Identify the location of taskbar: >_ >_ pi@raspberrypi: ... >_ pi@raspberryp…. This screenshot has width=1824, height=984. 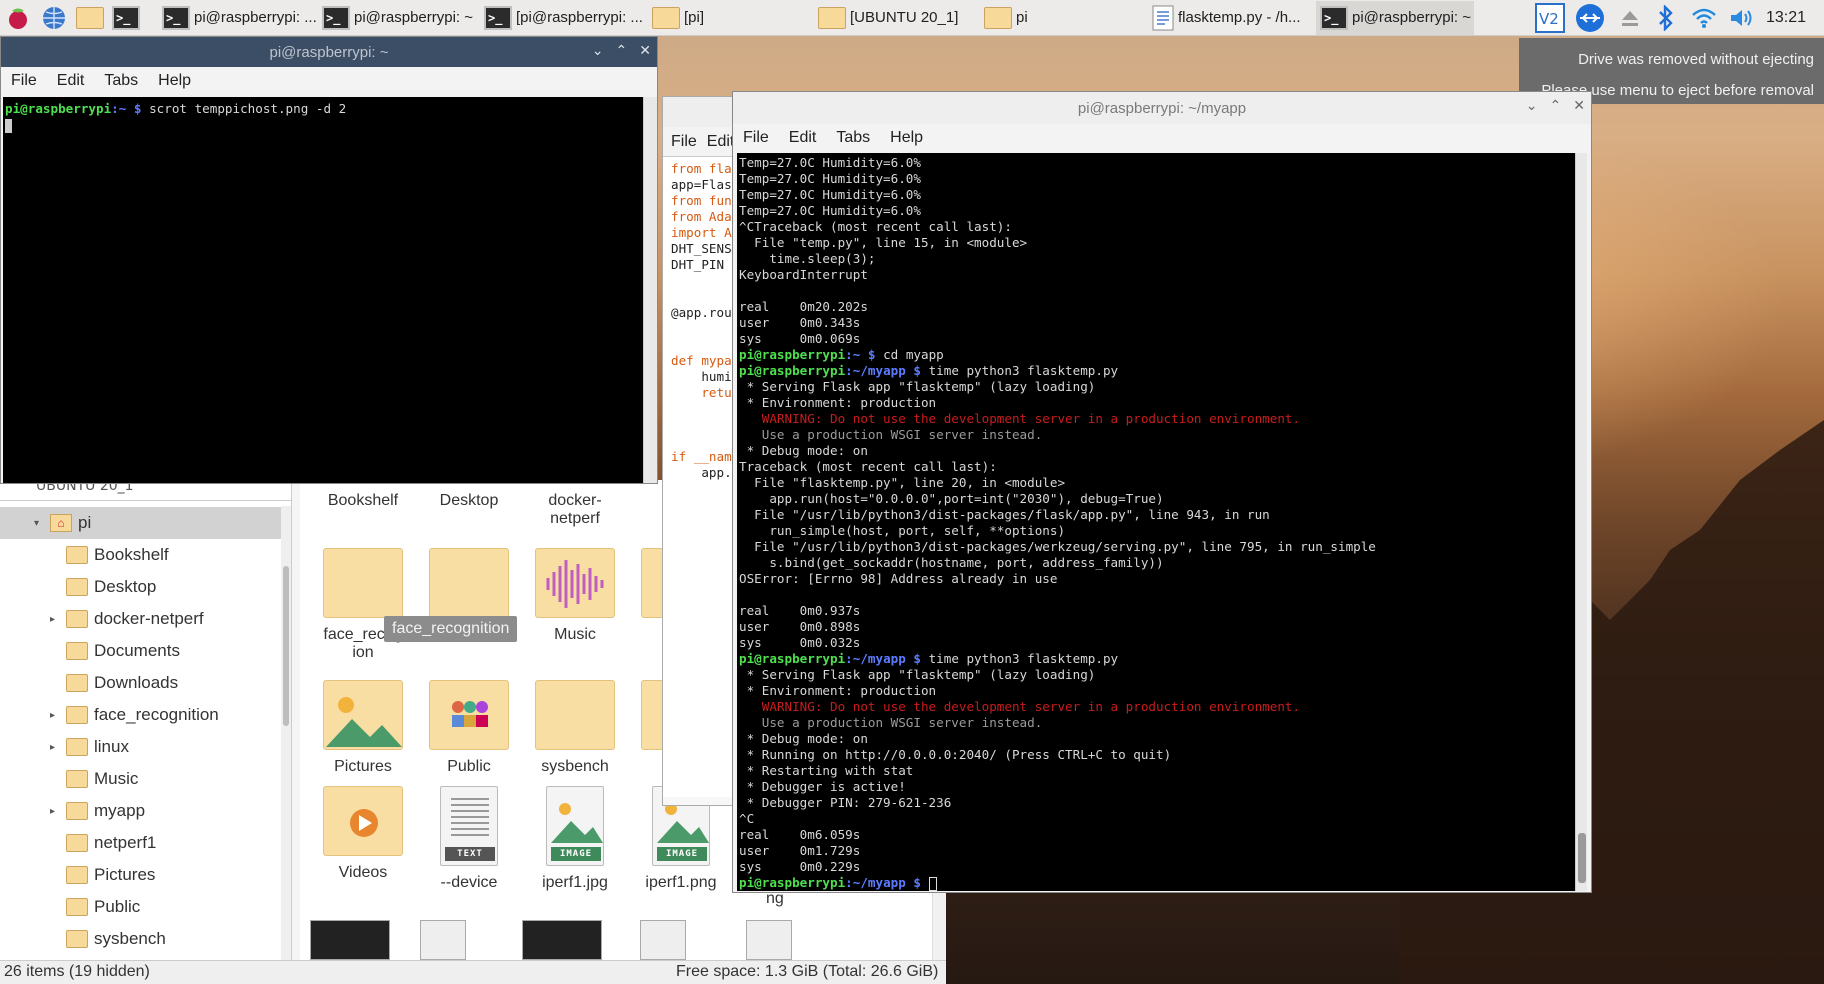
(912, 18).